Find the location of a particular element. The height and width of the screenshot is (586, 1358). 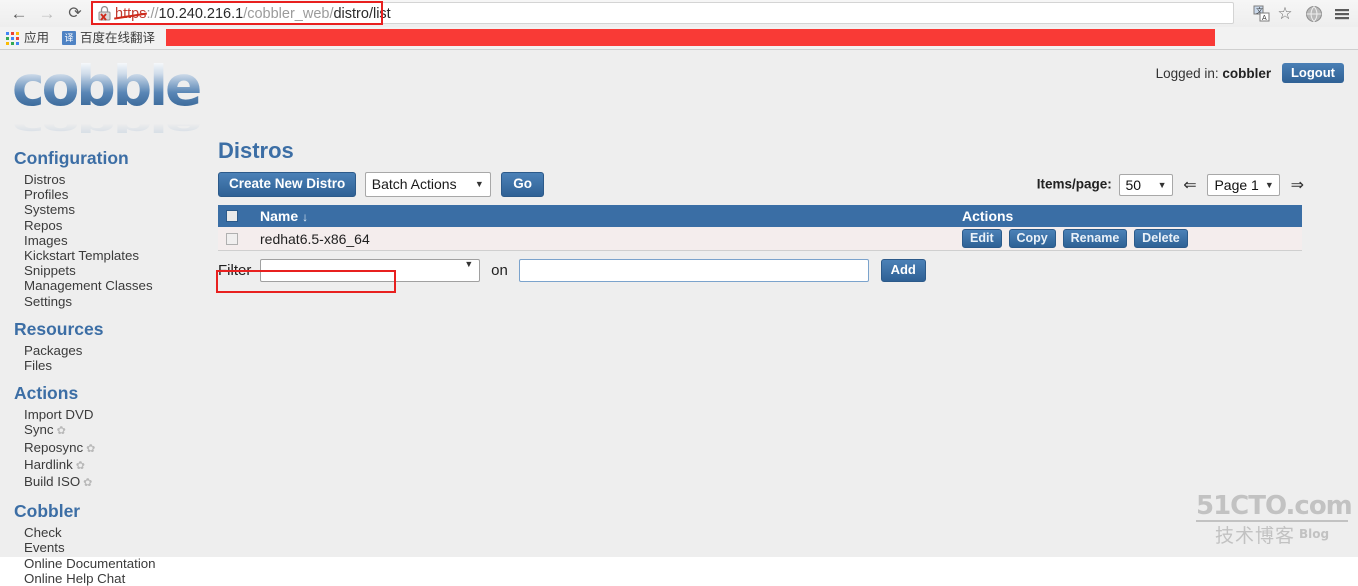

add-filter-button: Add is located at coordinates (903, 270).